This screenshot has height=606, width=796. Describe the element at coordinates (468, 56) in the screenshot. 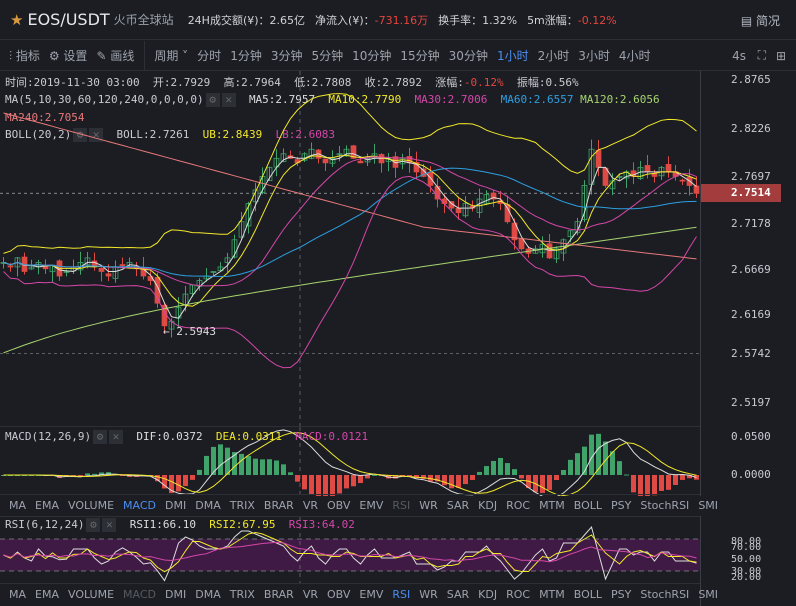

I see `interval-6: 30分钟` at that location.